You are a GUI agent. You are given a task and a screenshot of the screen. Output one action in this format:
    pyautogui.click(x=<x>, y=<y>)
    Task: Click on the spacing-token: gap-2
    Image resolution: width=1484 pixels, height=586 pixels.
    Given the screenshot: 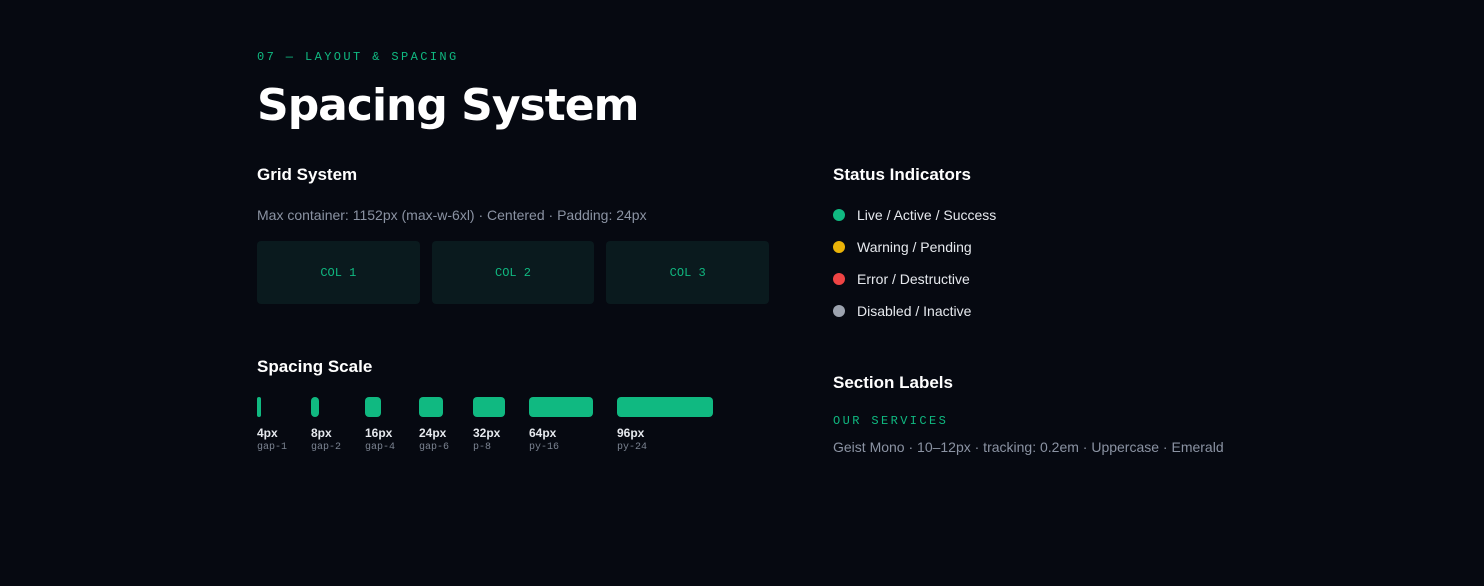 What is the action you would take?
    pyautogui.click(x=326, y=447)
    